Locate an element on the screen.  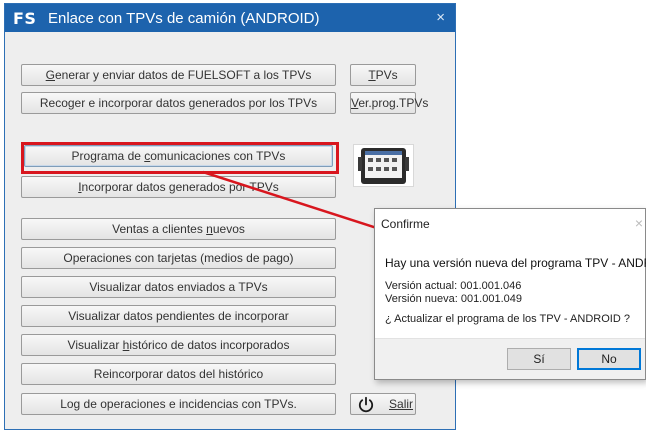
new-customer-sales-button: Ventas a clientes nuevos is located at coordinates (178, 229).